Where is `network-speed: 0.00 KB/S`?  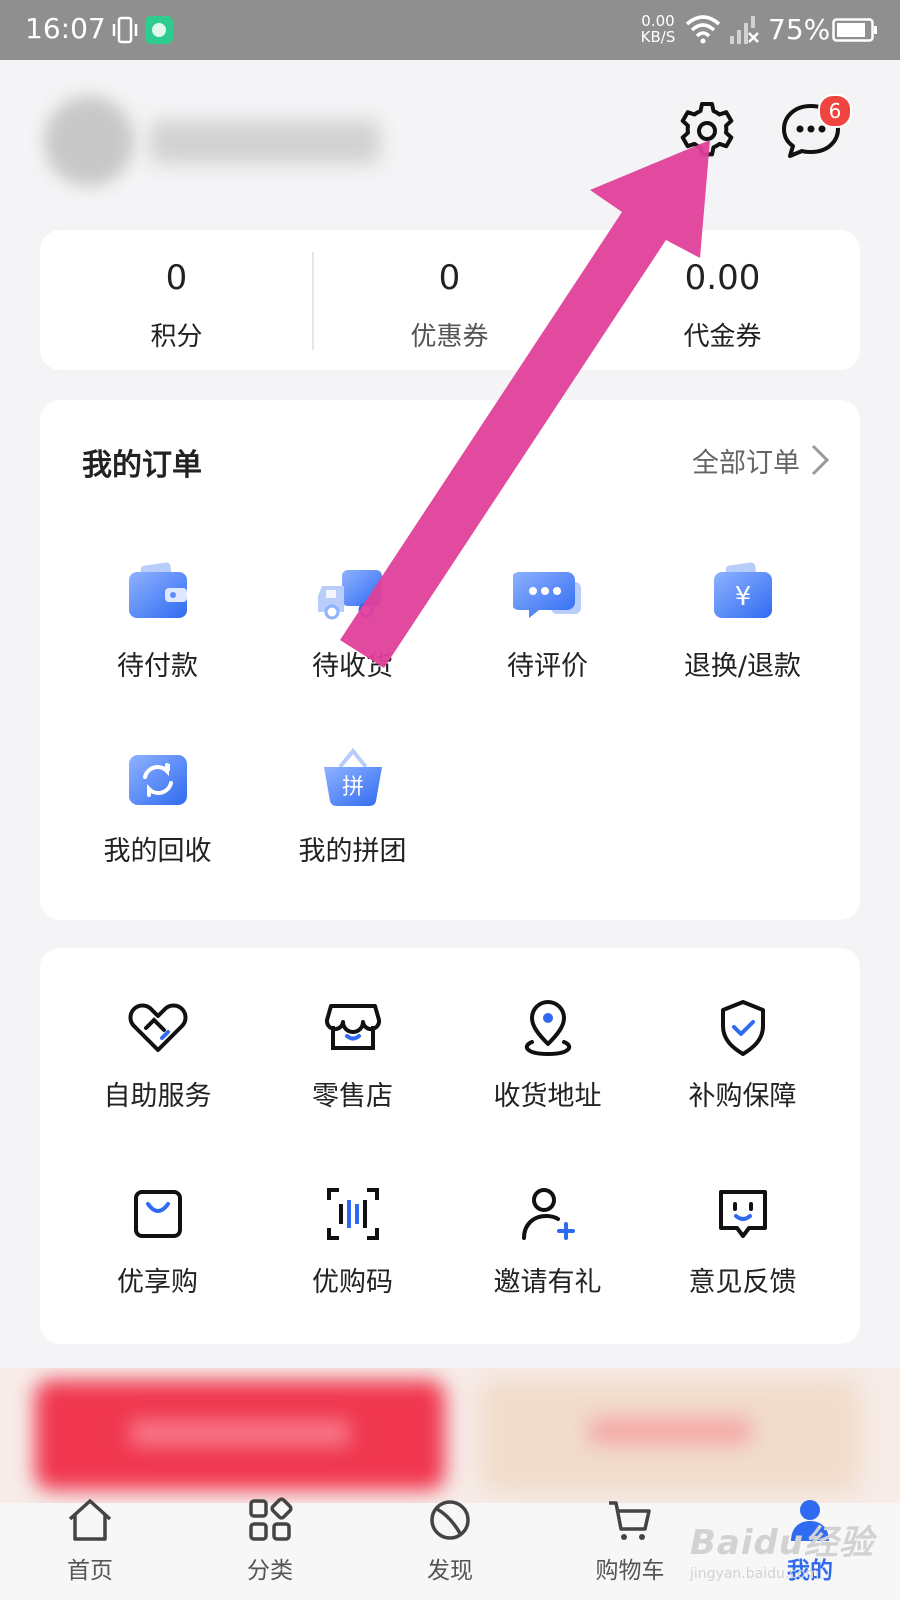
network-speed: 0.00 KB/S is located at coordinates (658, 29).